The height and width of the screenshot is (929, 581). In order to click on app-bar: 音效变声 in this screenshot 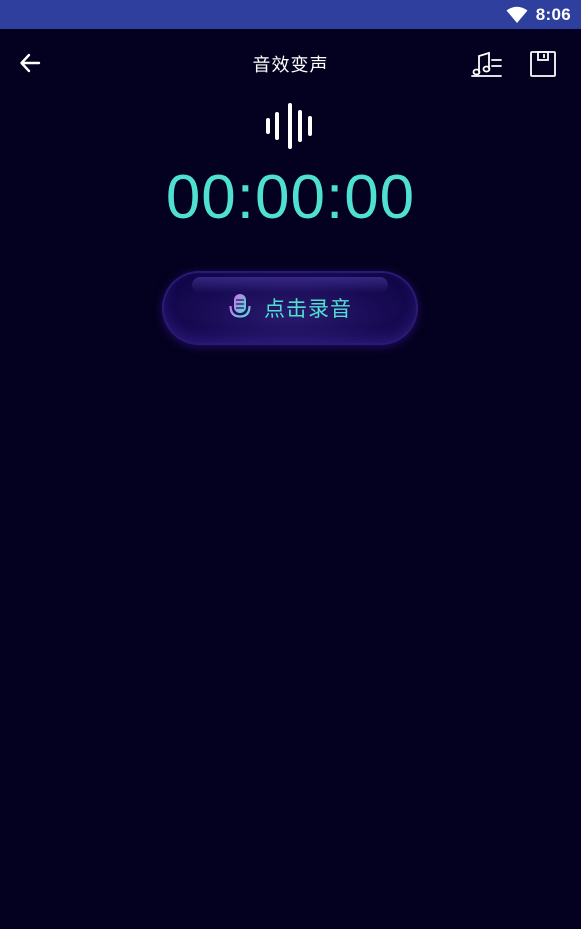, I will do `click(290, 62)`.